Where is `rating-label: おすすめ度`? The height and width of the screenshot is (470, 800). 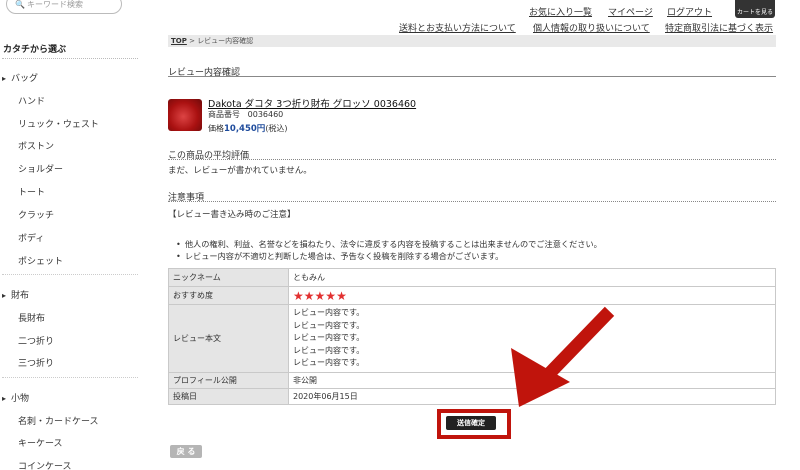 rating-label: おすすめ度 is located at coordinates (228, 295).